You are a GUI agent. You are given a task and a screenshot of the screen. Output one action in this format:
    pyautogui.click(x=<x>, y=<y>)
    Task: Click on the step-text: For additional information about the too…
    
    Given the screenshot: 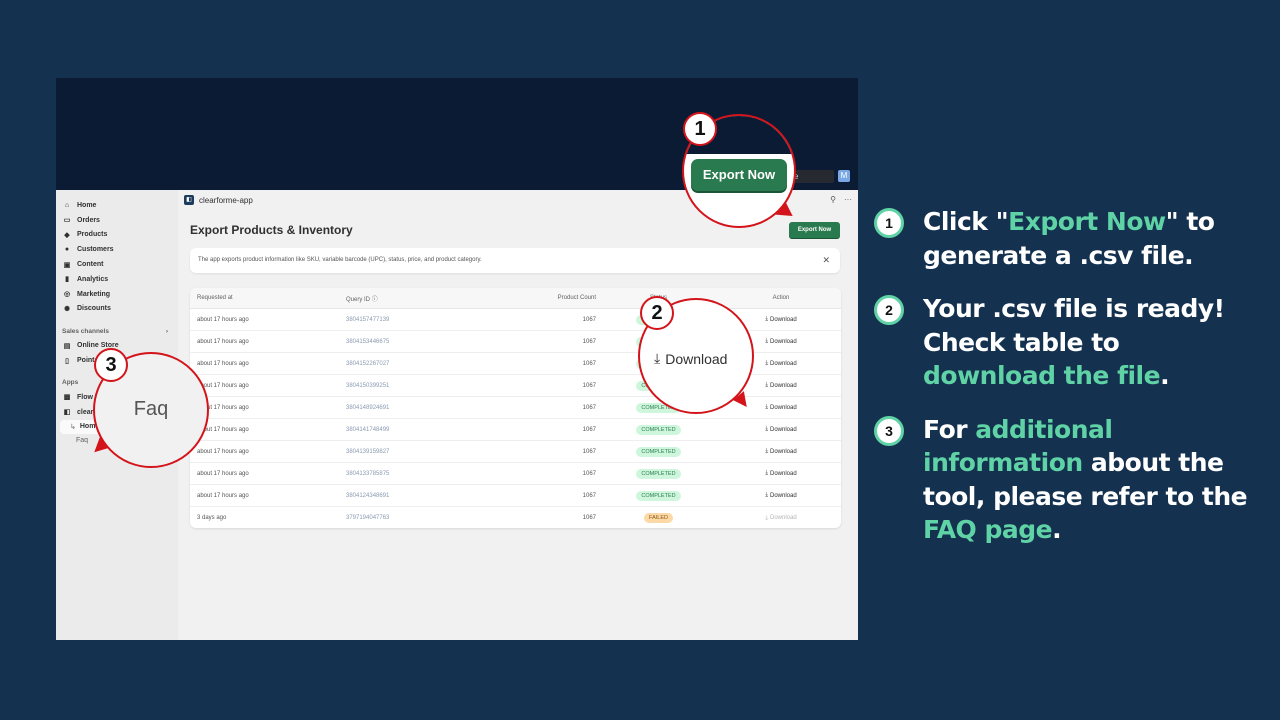 What is the action you would take?
    pyautogui.click(x=1088, y=480)
    